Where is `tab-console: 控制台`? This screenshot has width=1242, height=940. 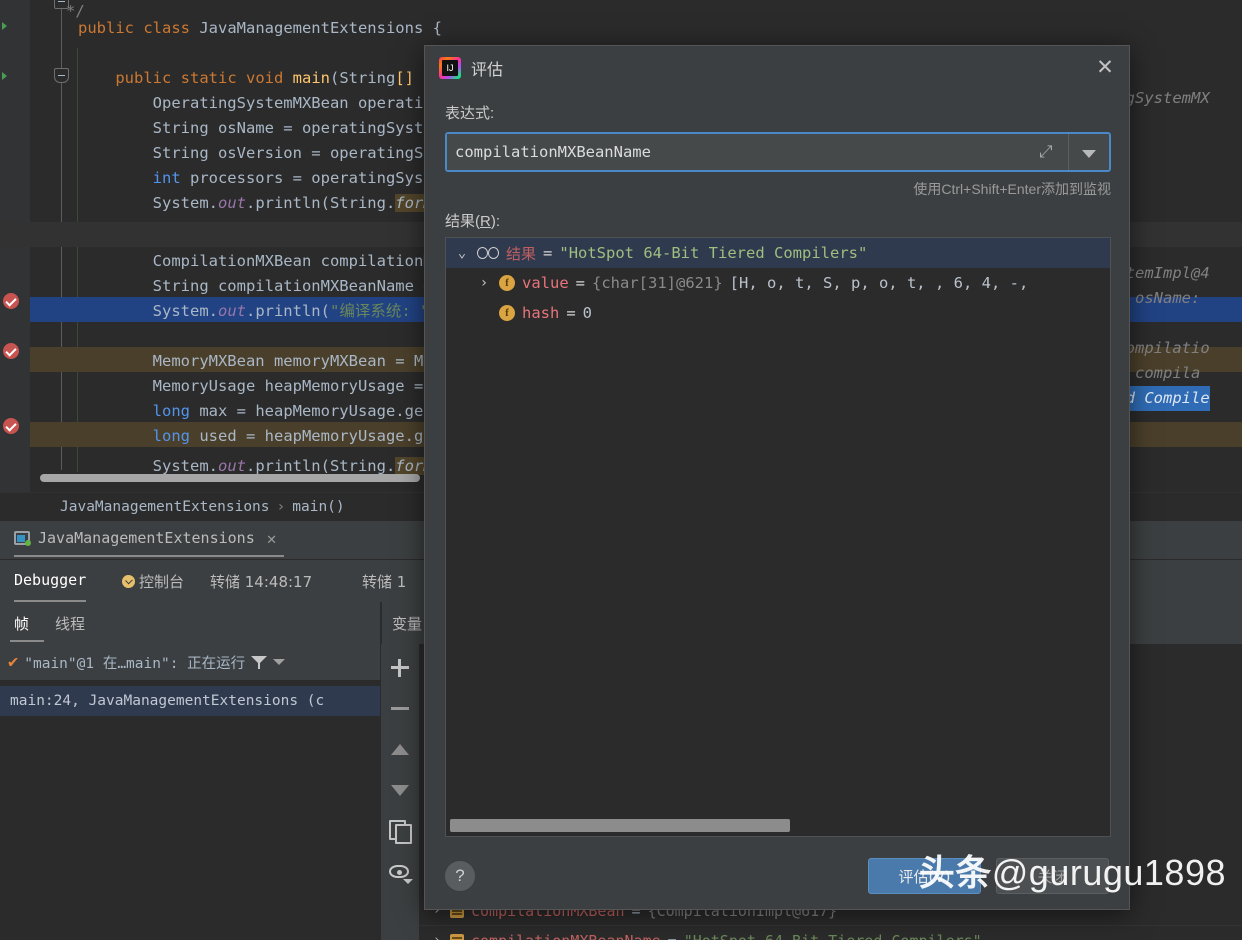 tab-console: 控制台 is located at coordinates (153, 581).